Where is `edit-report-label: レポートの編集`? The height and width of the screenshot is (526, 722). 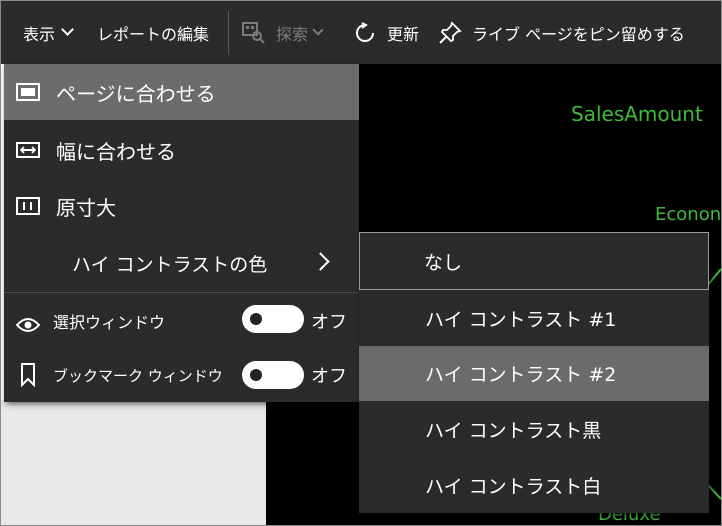
edit-report-label: レポートの編集 is located at coordinates (153, 34).